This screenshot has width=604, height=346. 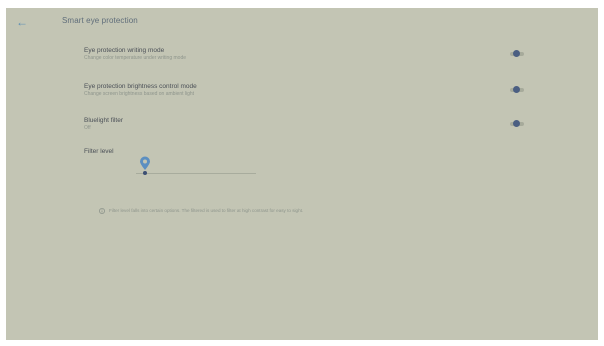 What do you see at coordinates (99, 151) in the screenshot?
I see `filter-level-label: Filter level` at bounding box center [99, 151].